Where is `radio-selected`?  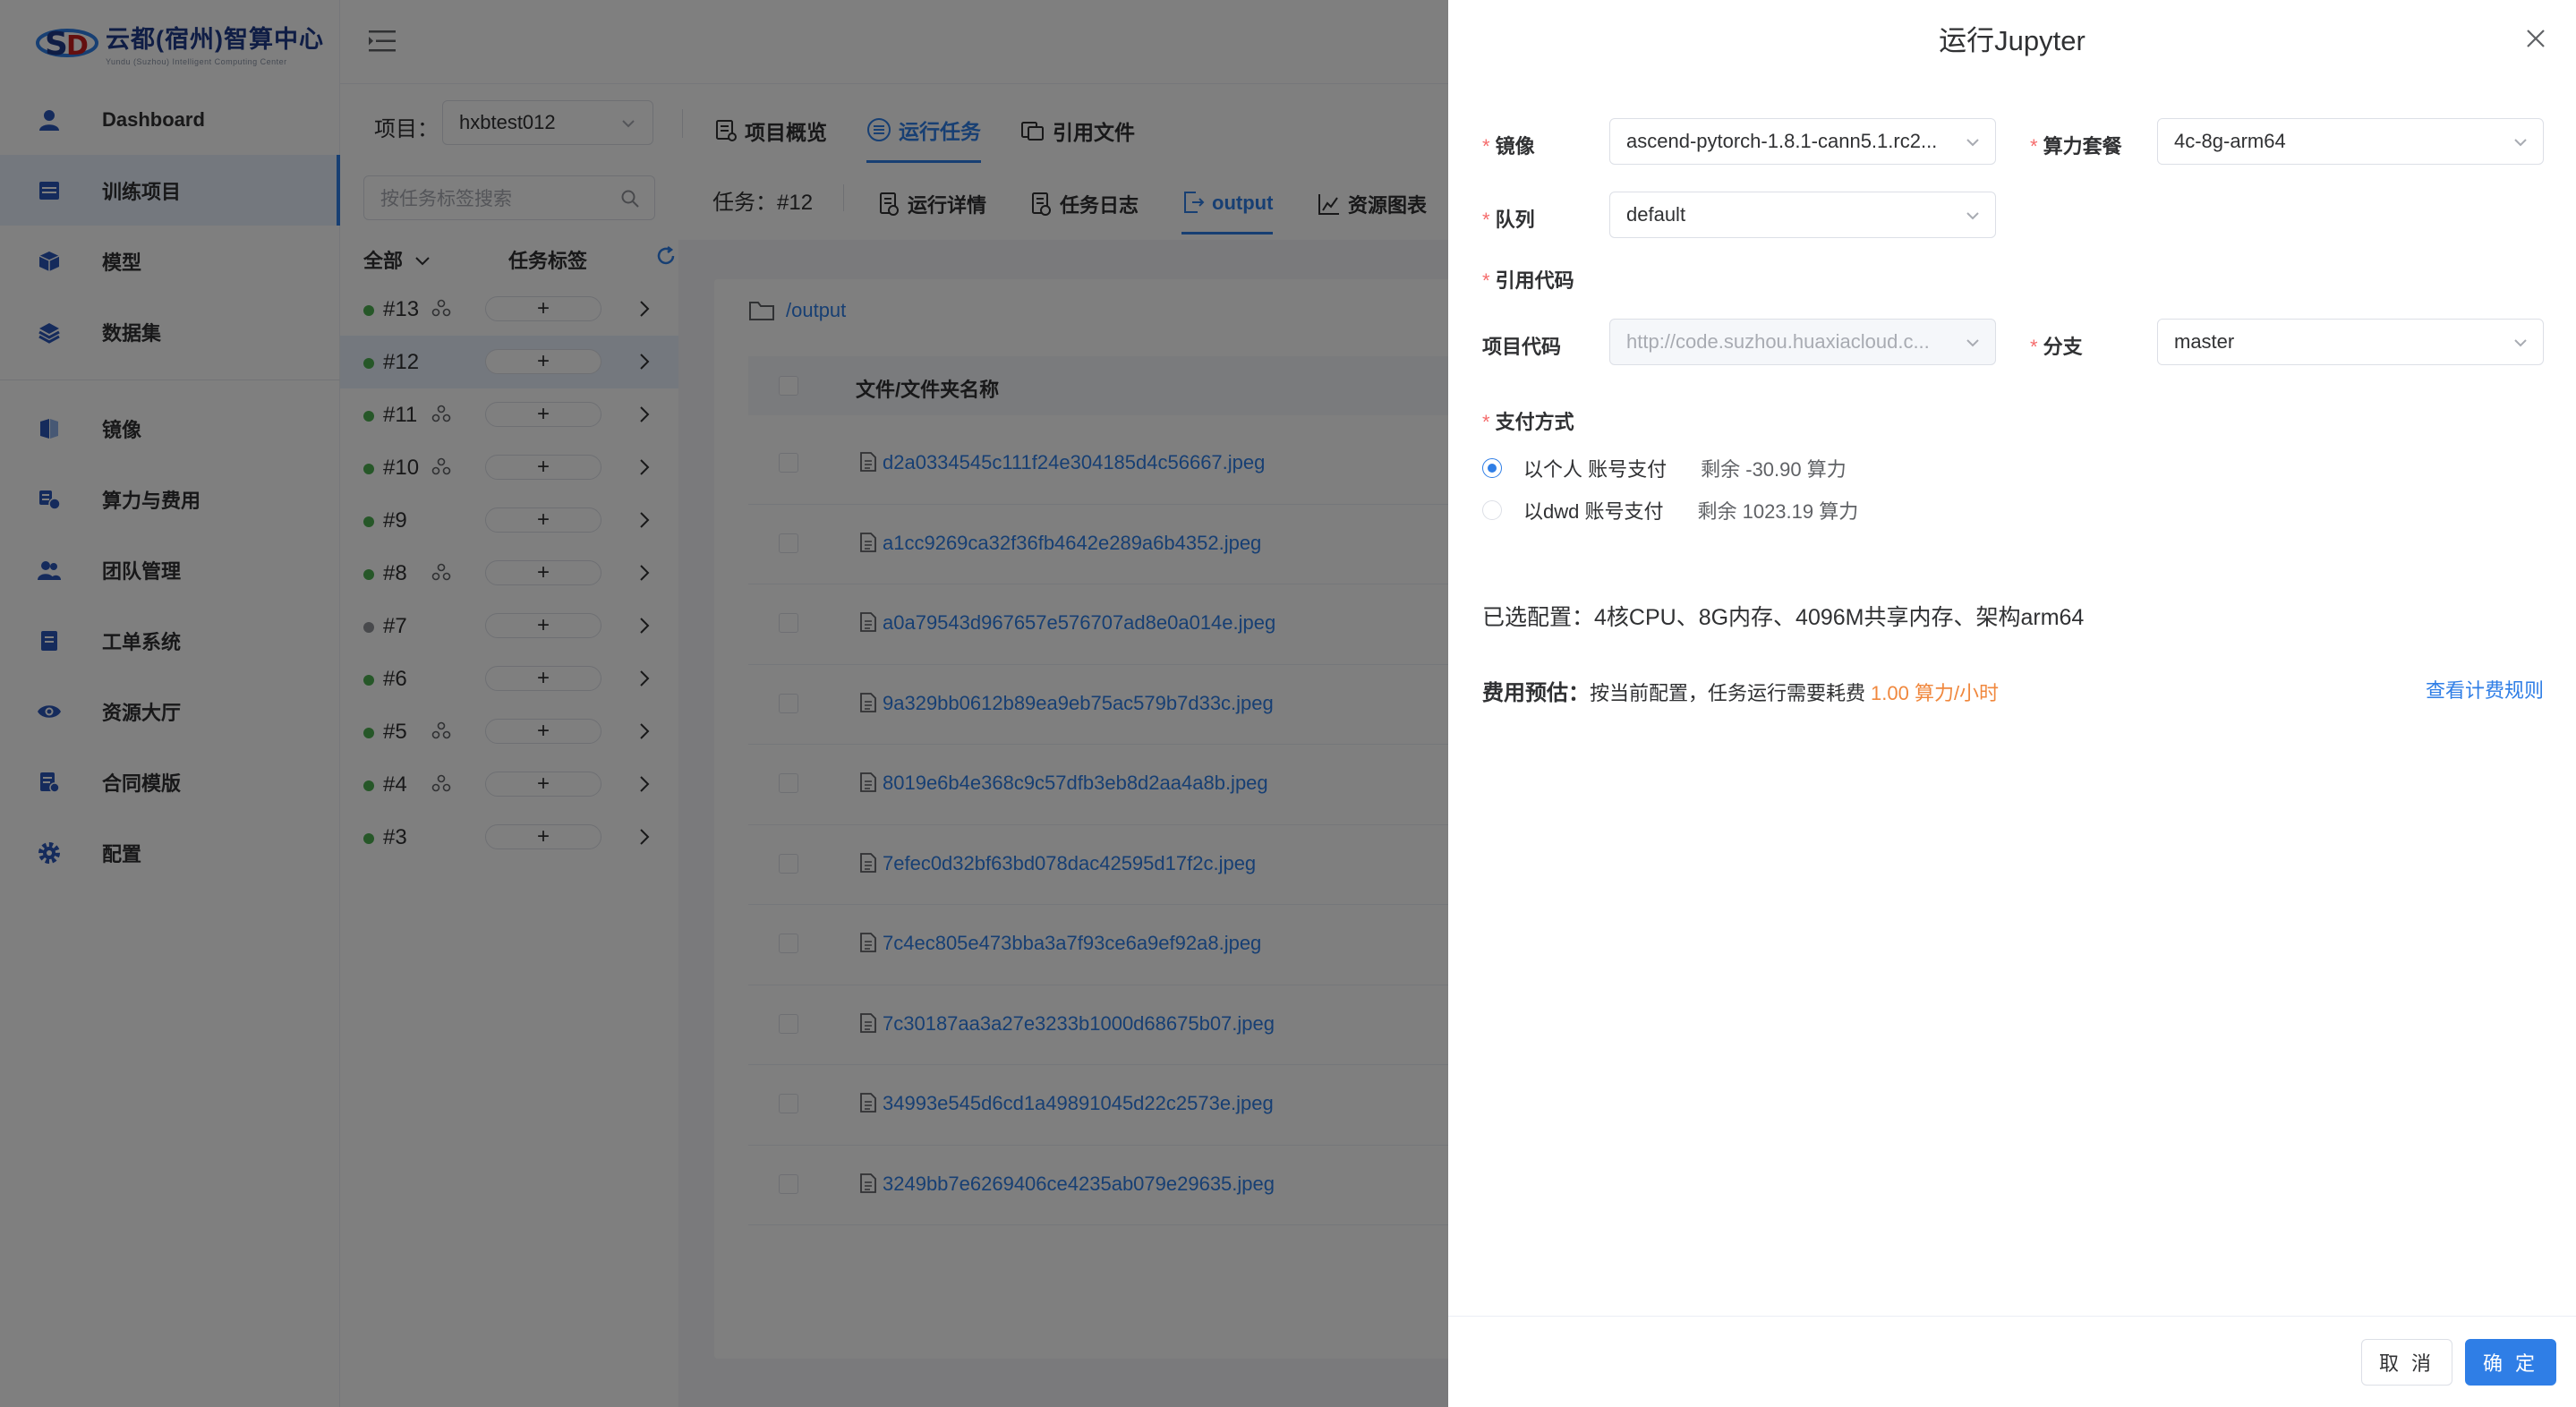 radio-selected is located at coordinates (1492, 468).